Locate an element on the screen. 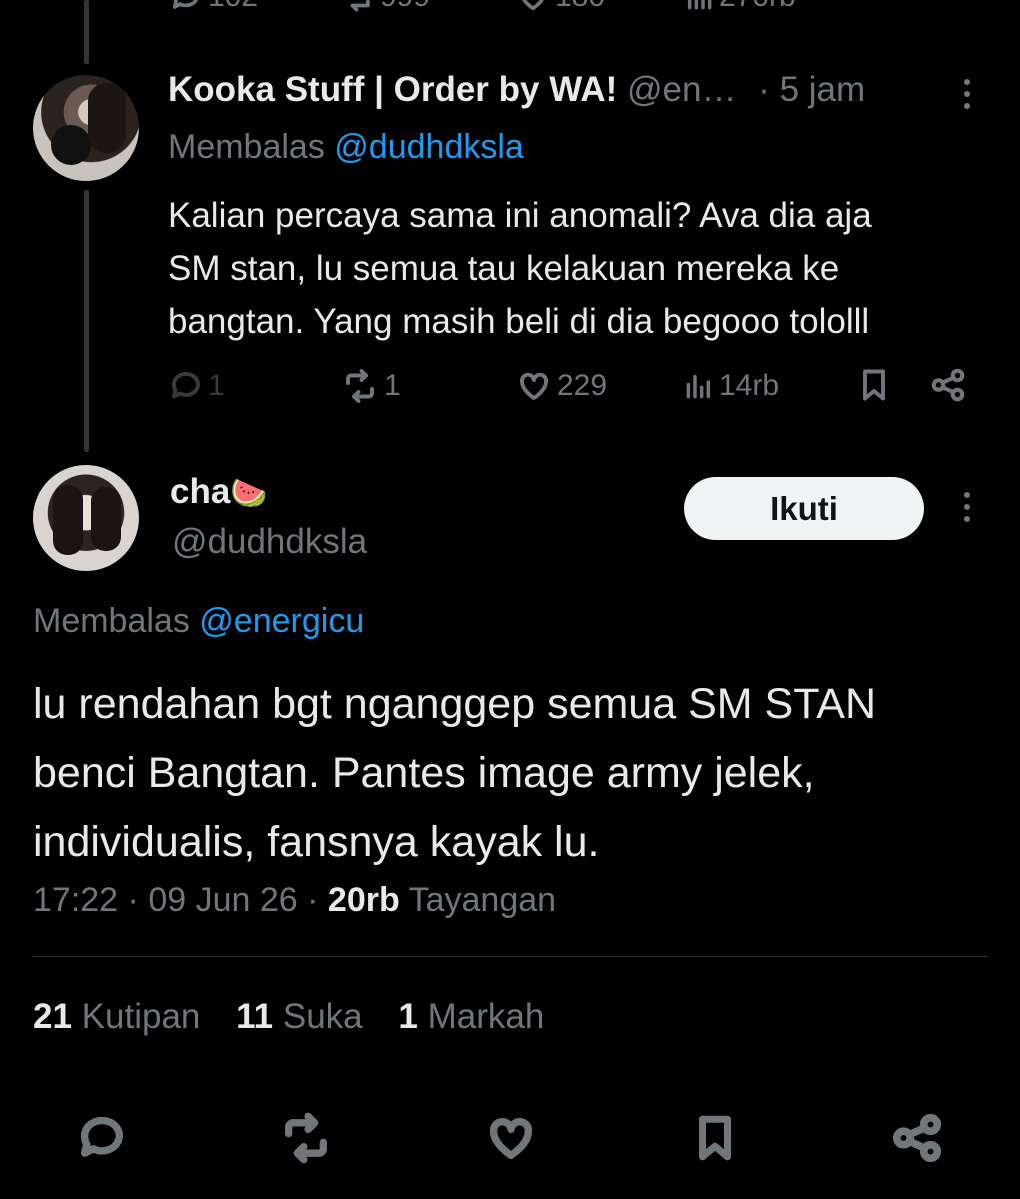 The height and width of the screenshot is (1199, 1020). watermelon-icon: 🍉 is located at coordinates (249, 493).